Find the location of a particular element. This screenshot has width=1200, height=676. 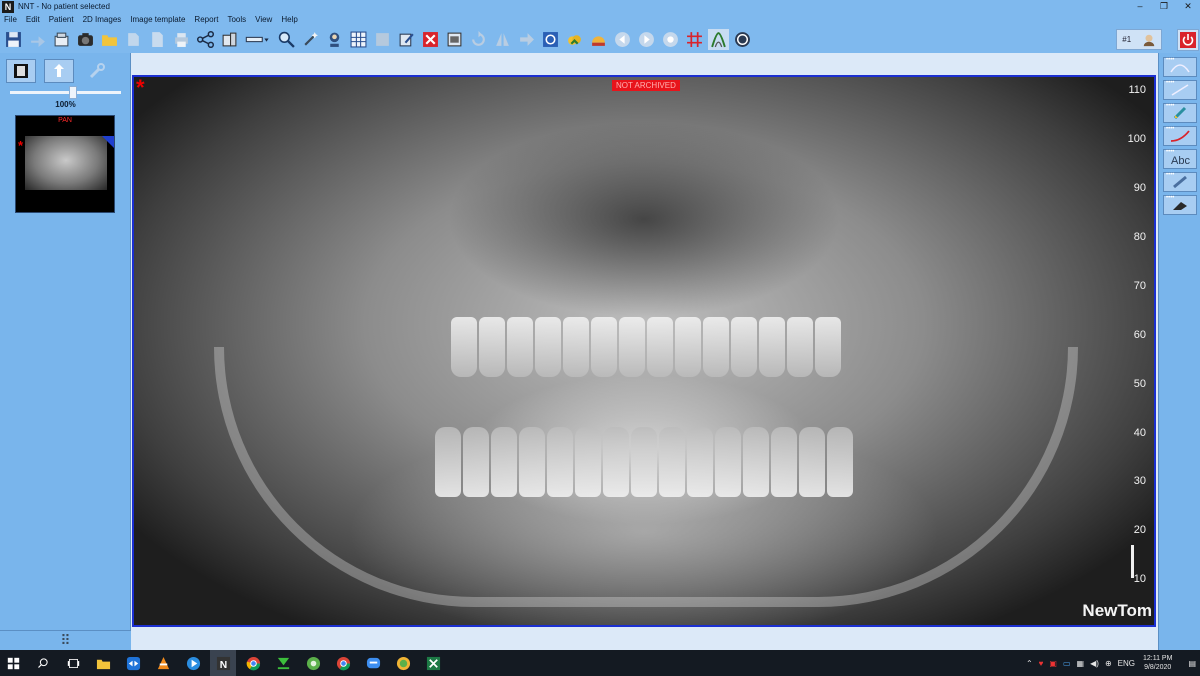

document-button is located at coordinates (157, 39).